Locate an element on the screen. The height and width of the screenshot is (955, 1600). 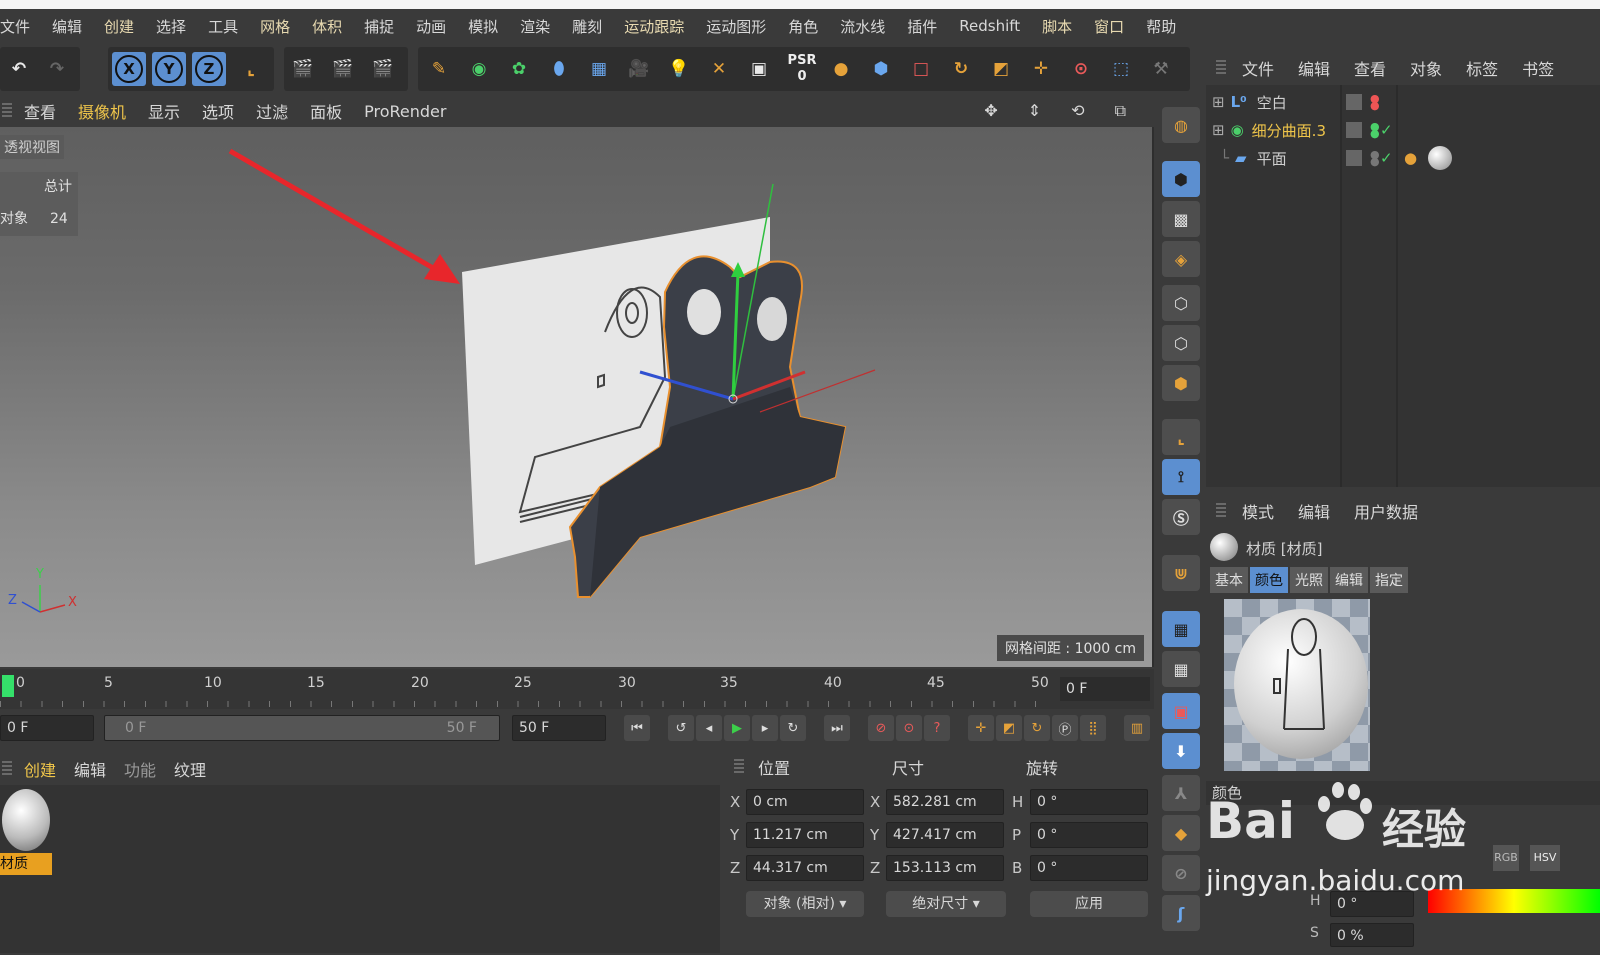
menu-create: 创建 is located at coordinates (119, 26).